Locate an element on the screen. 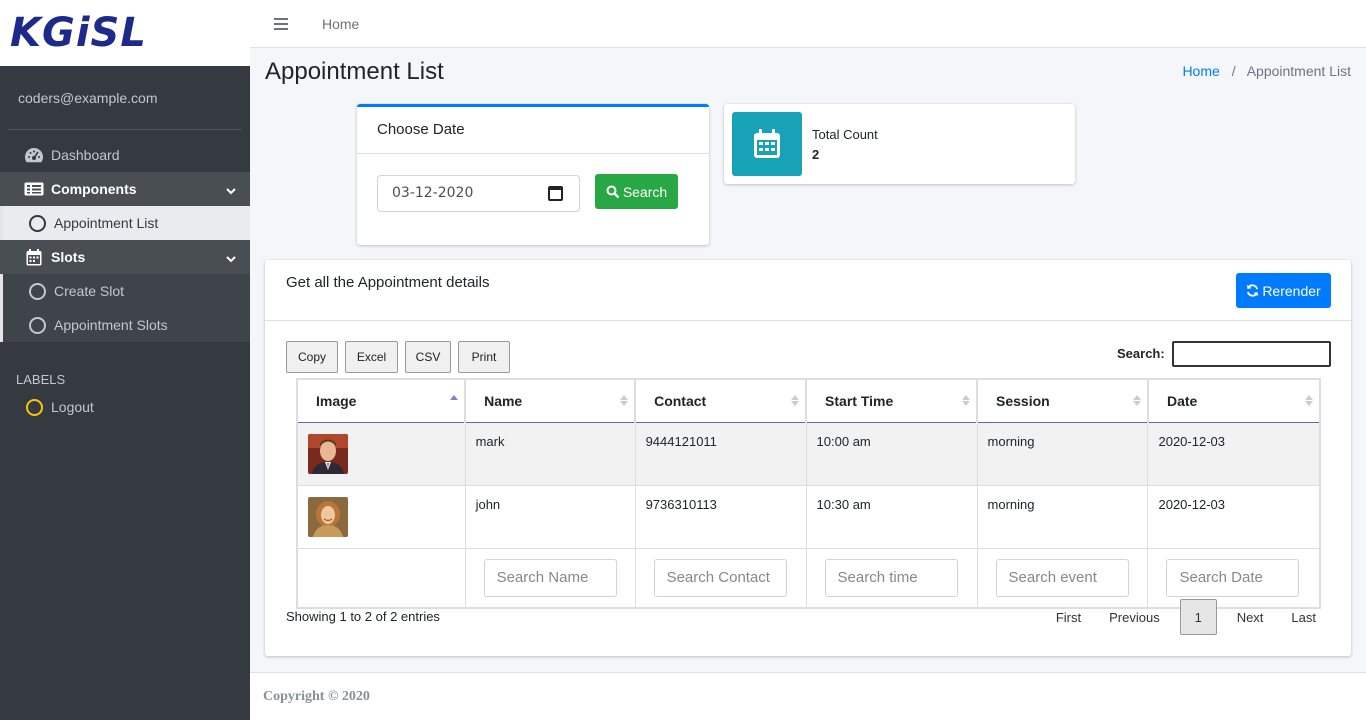 This screenshot has height=720, width=1366. tachometer-icon is located at coordinates (34, 155).